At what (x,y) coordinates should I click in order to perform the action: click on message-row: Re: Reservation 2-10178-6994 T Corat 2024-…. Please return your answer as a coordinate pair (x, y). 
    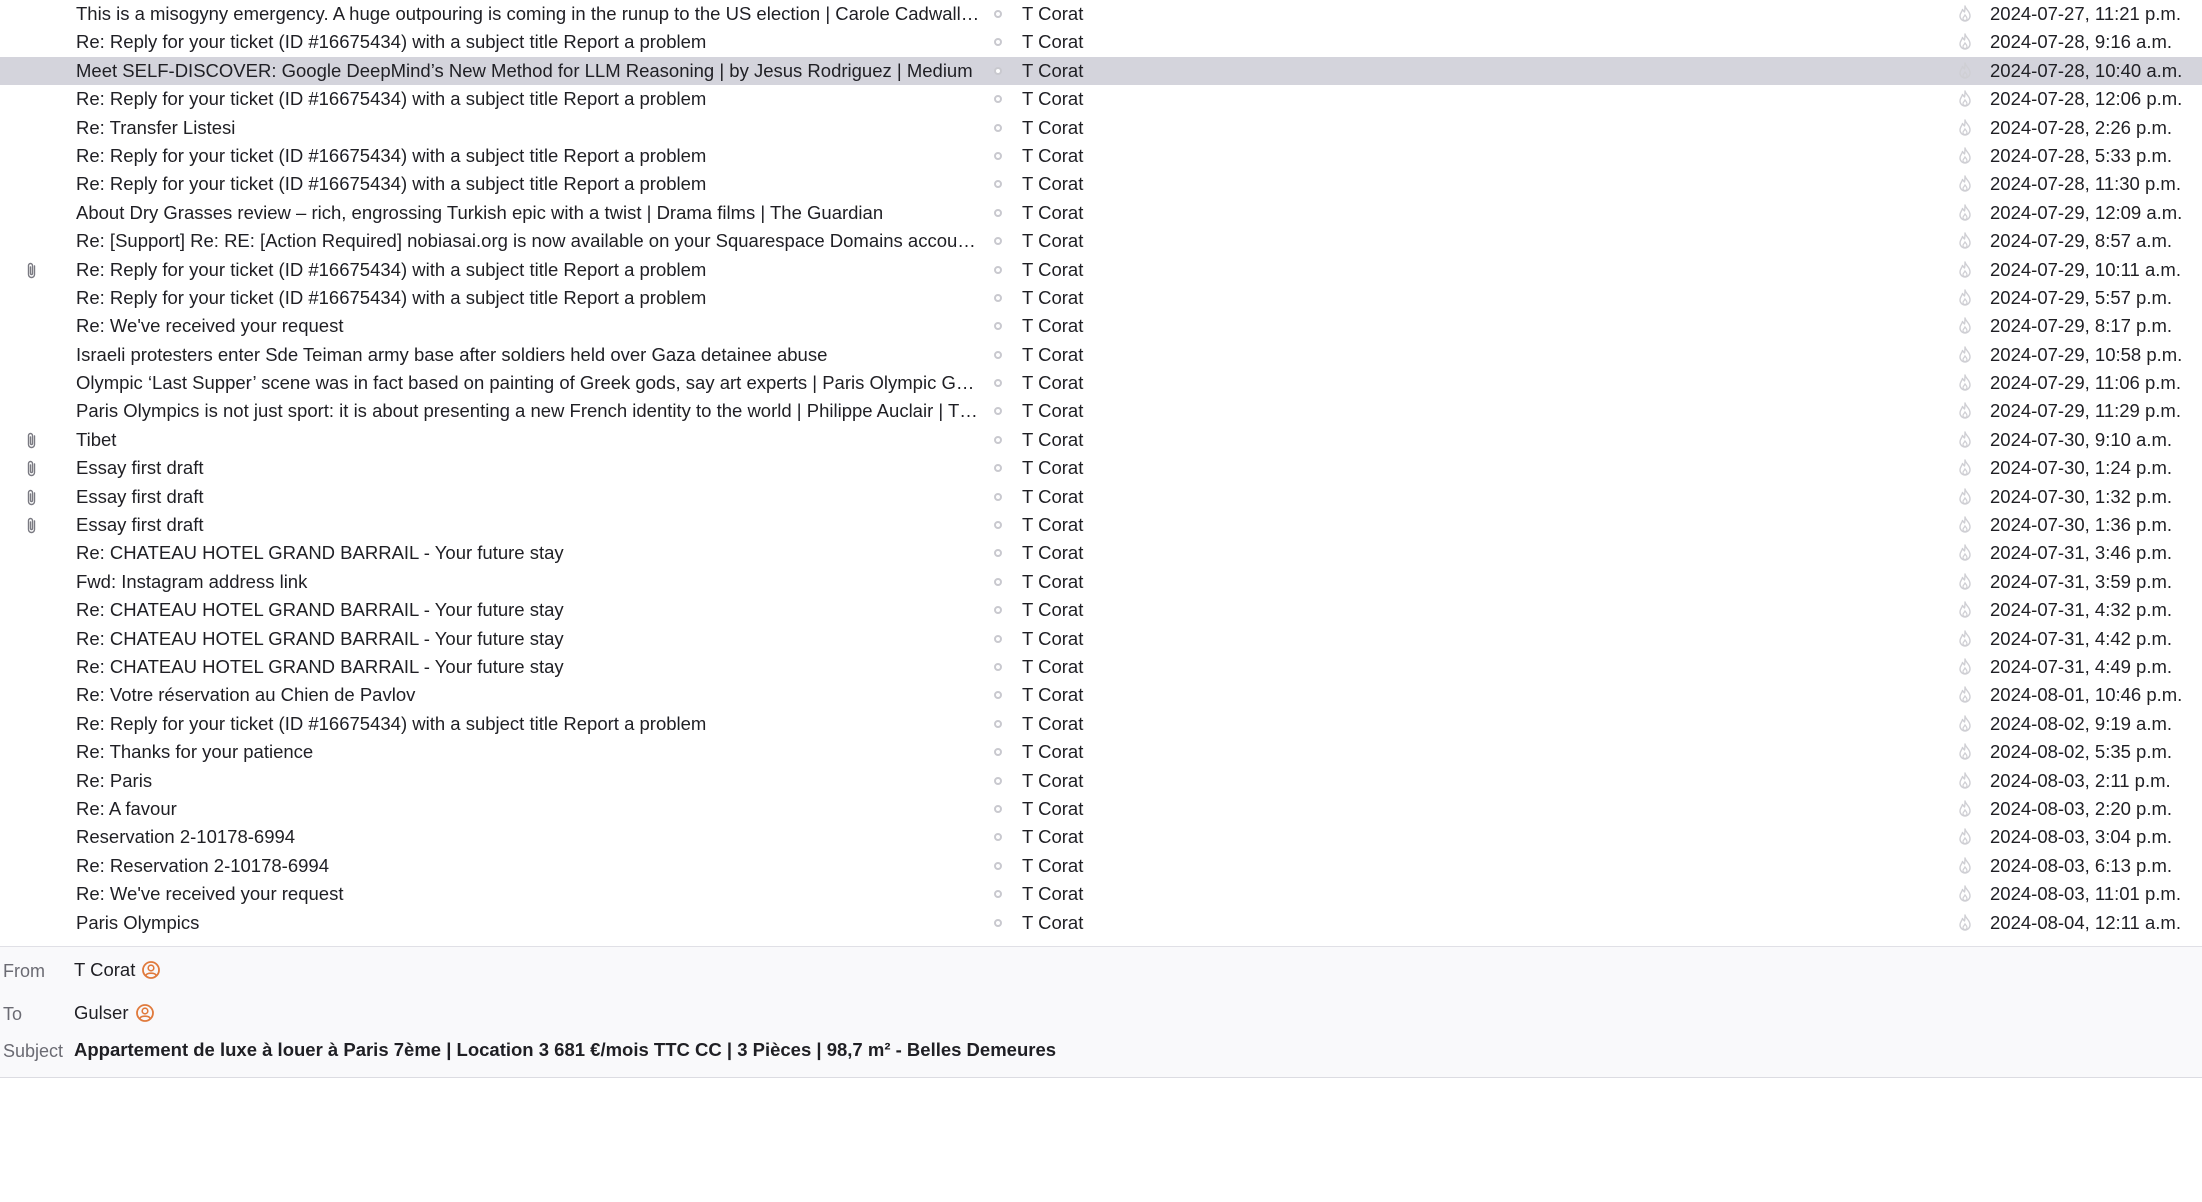
    Looking at the image, I should click on (1101, 866).